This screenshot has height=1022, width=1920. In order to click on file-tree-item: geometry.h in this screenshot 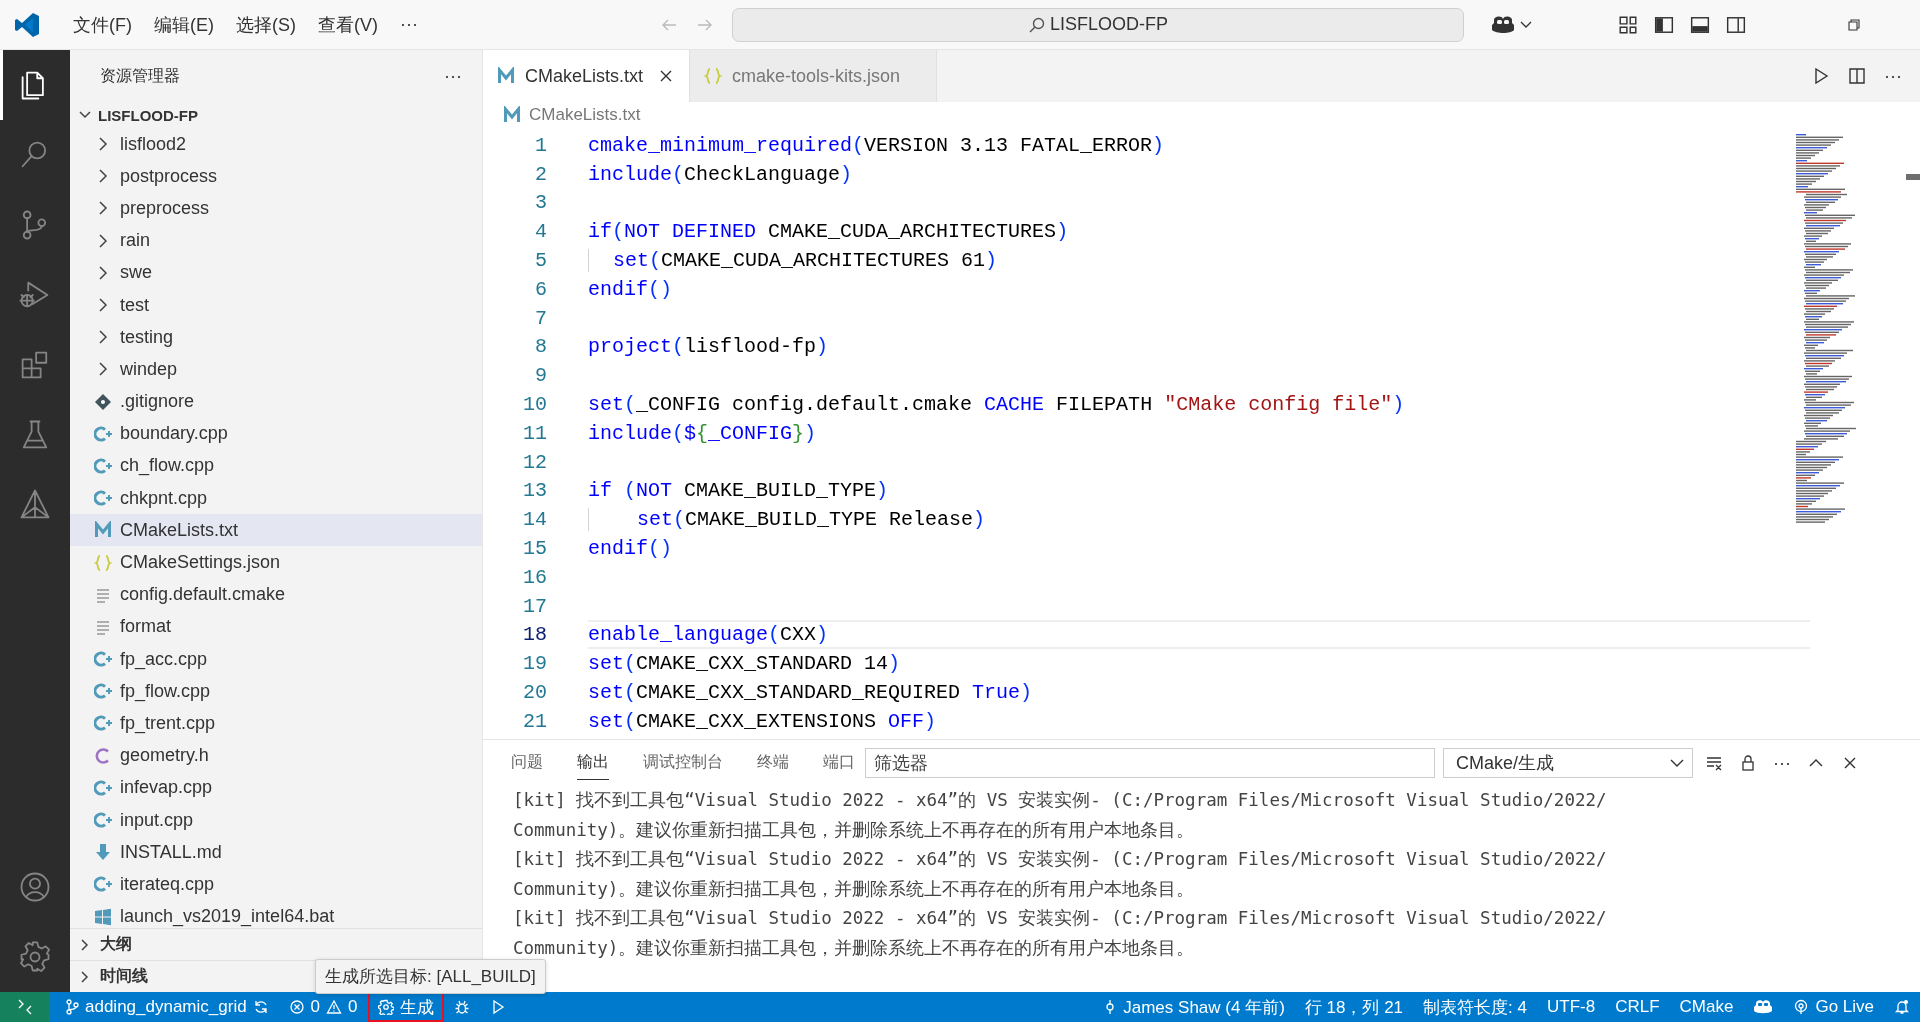, I will do `click(276, 755)`.